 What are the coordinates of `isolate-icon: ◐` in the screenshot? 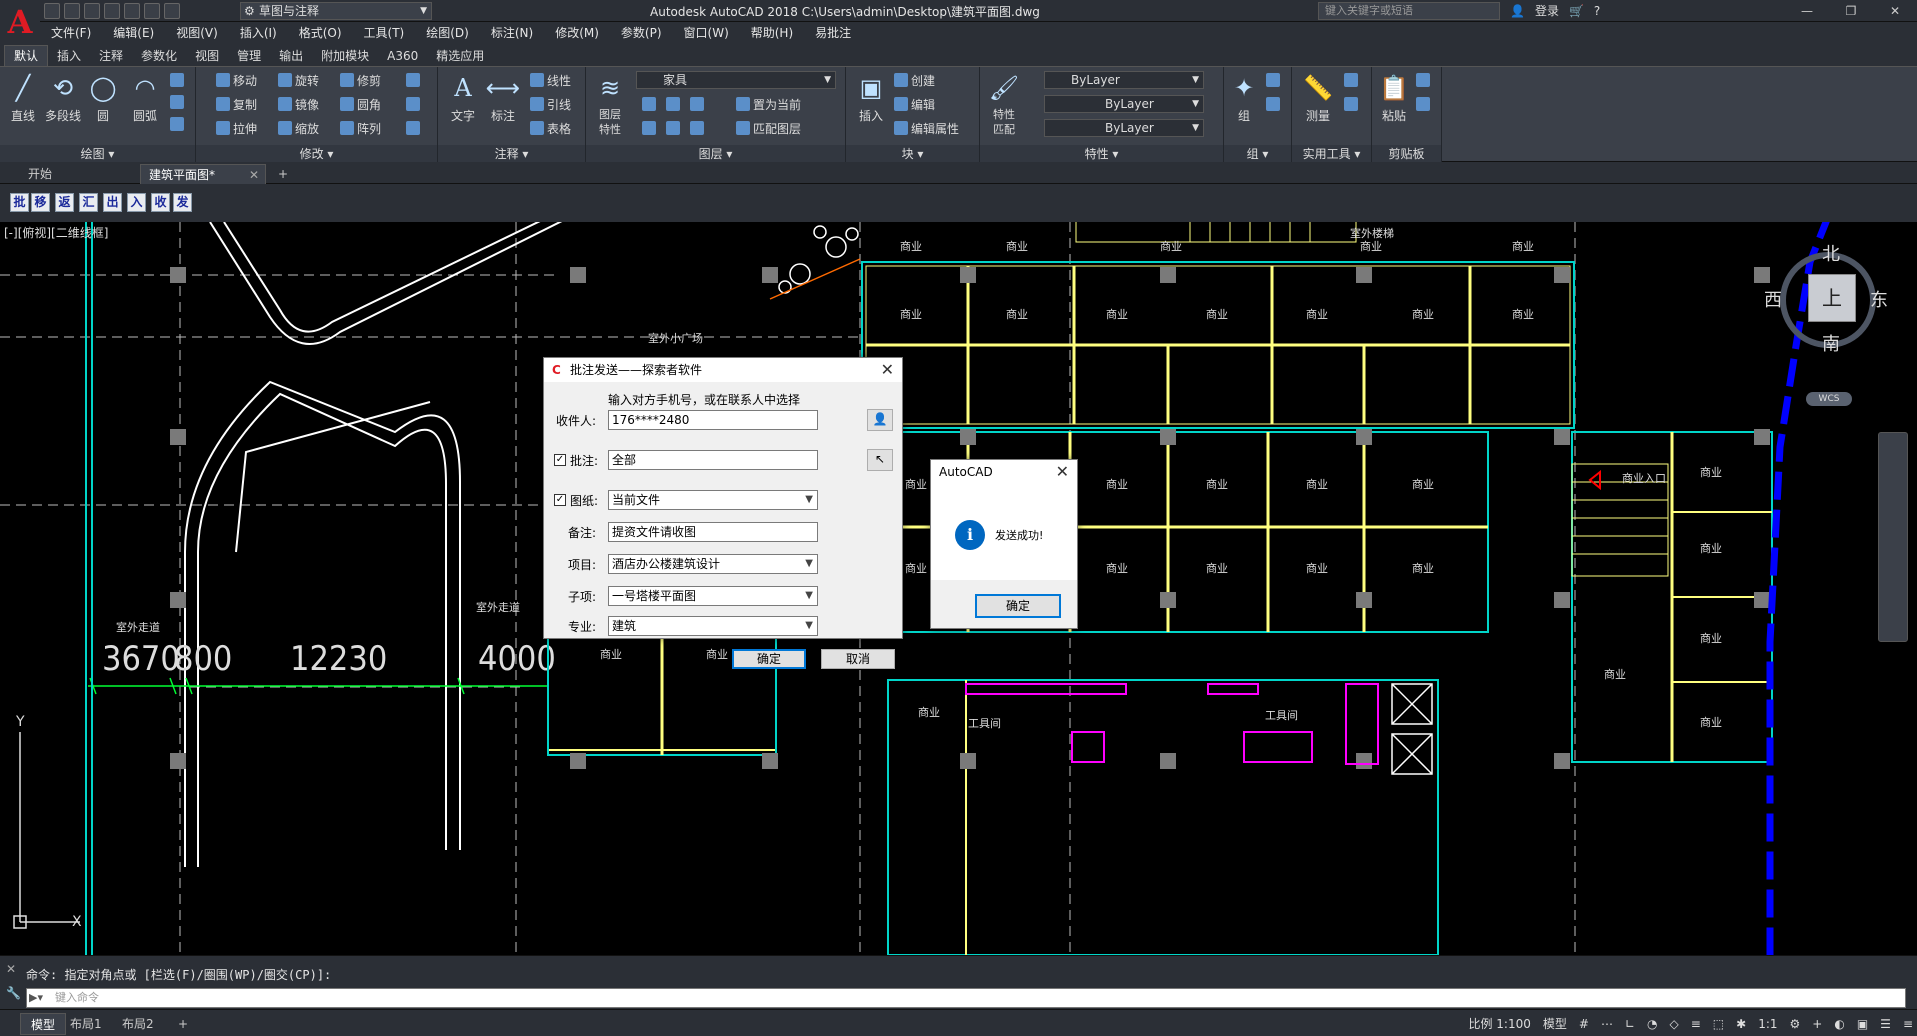 It's located at (1839, 1024).